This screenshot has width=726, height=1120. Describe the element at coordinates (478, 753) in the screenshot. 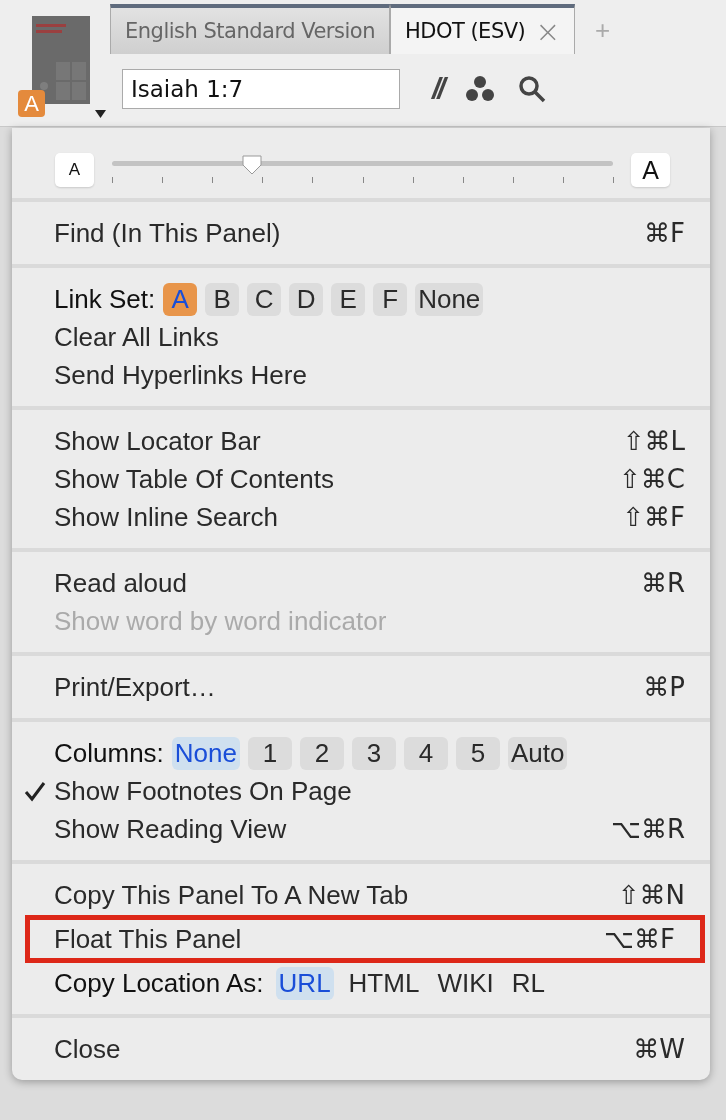

I see `option-button: 5` at that location.